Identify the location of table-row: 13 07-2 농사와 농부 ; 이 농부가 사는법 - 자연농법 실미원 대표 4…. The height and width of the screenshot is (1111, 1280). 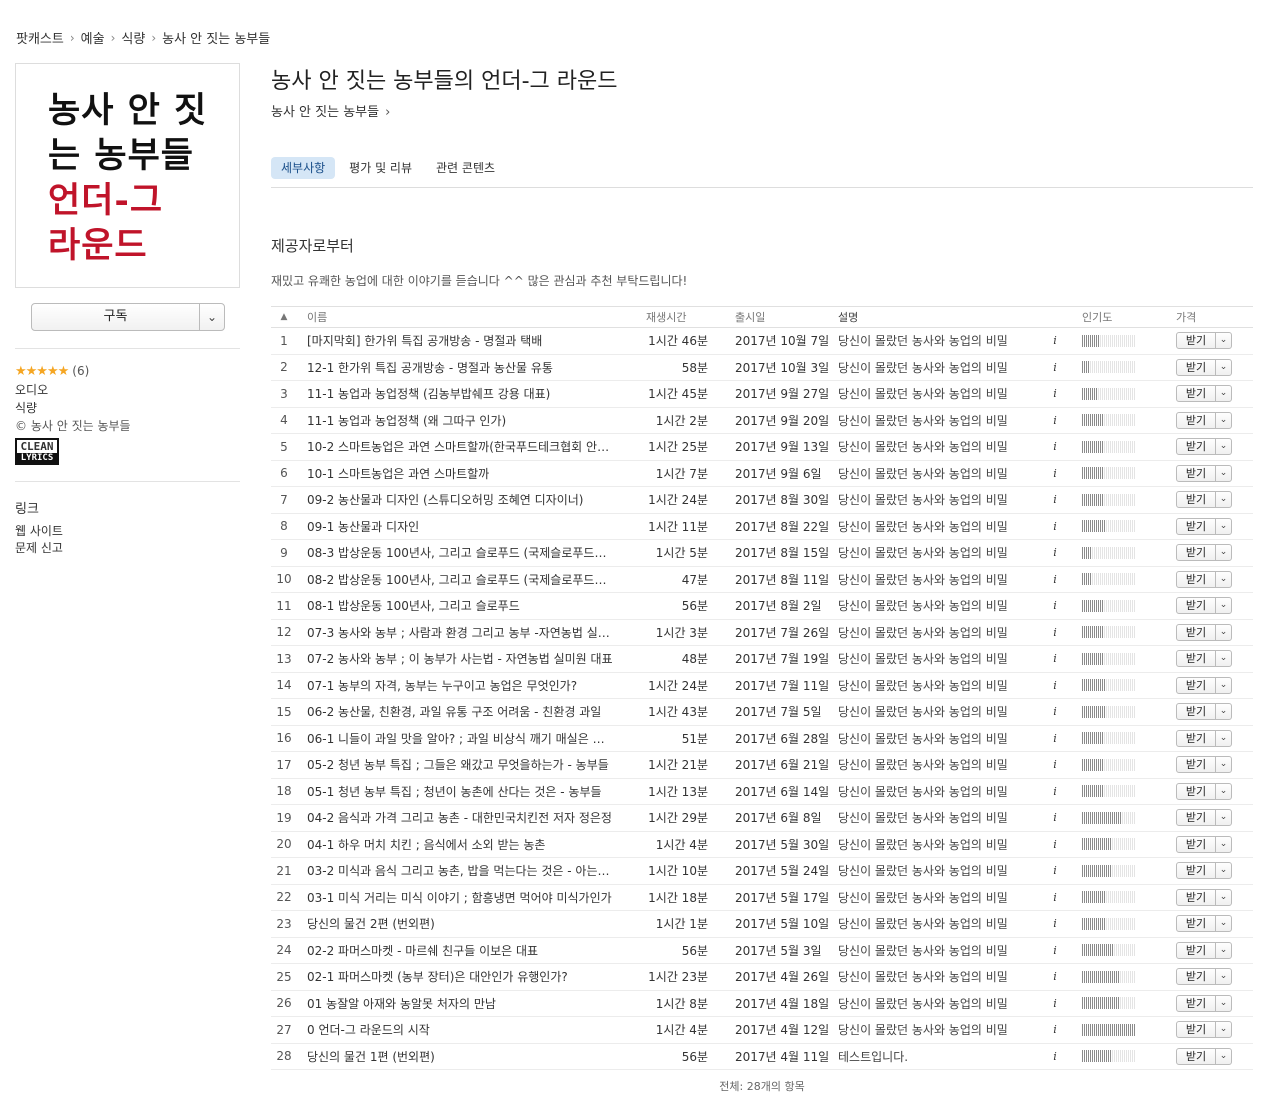
(762, 659).